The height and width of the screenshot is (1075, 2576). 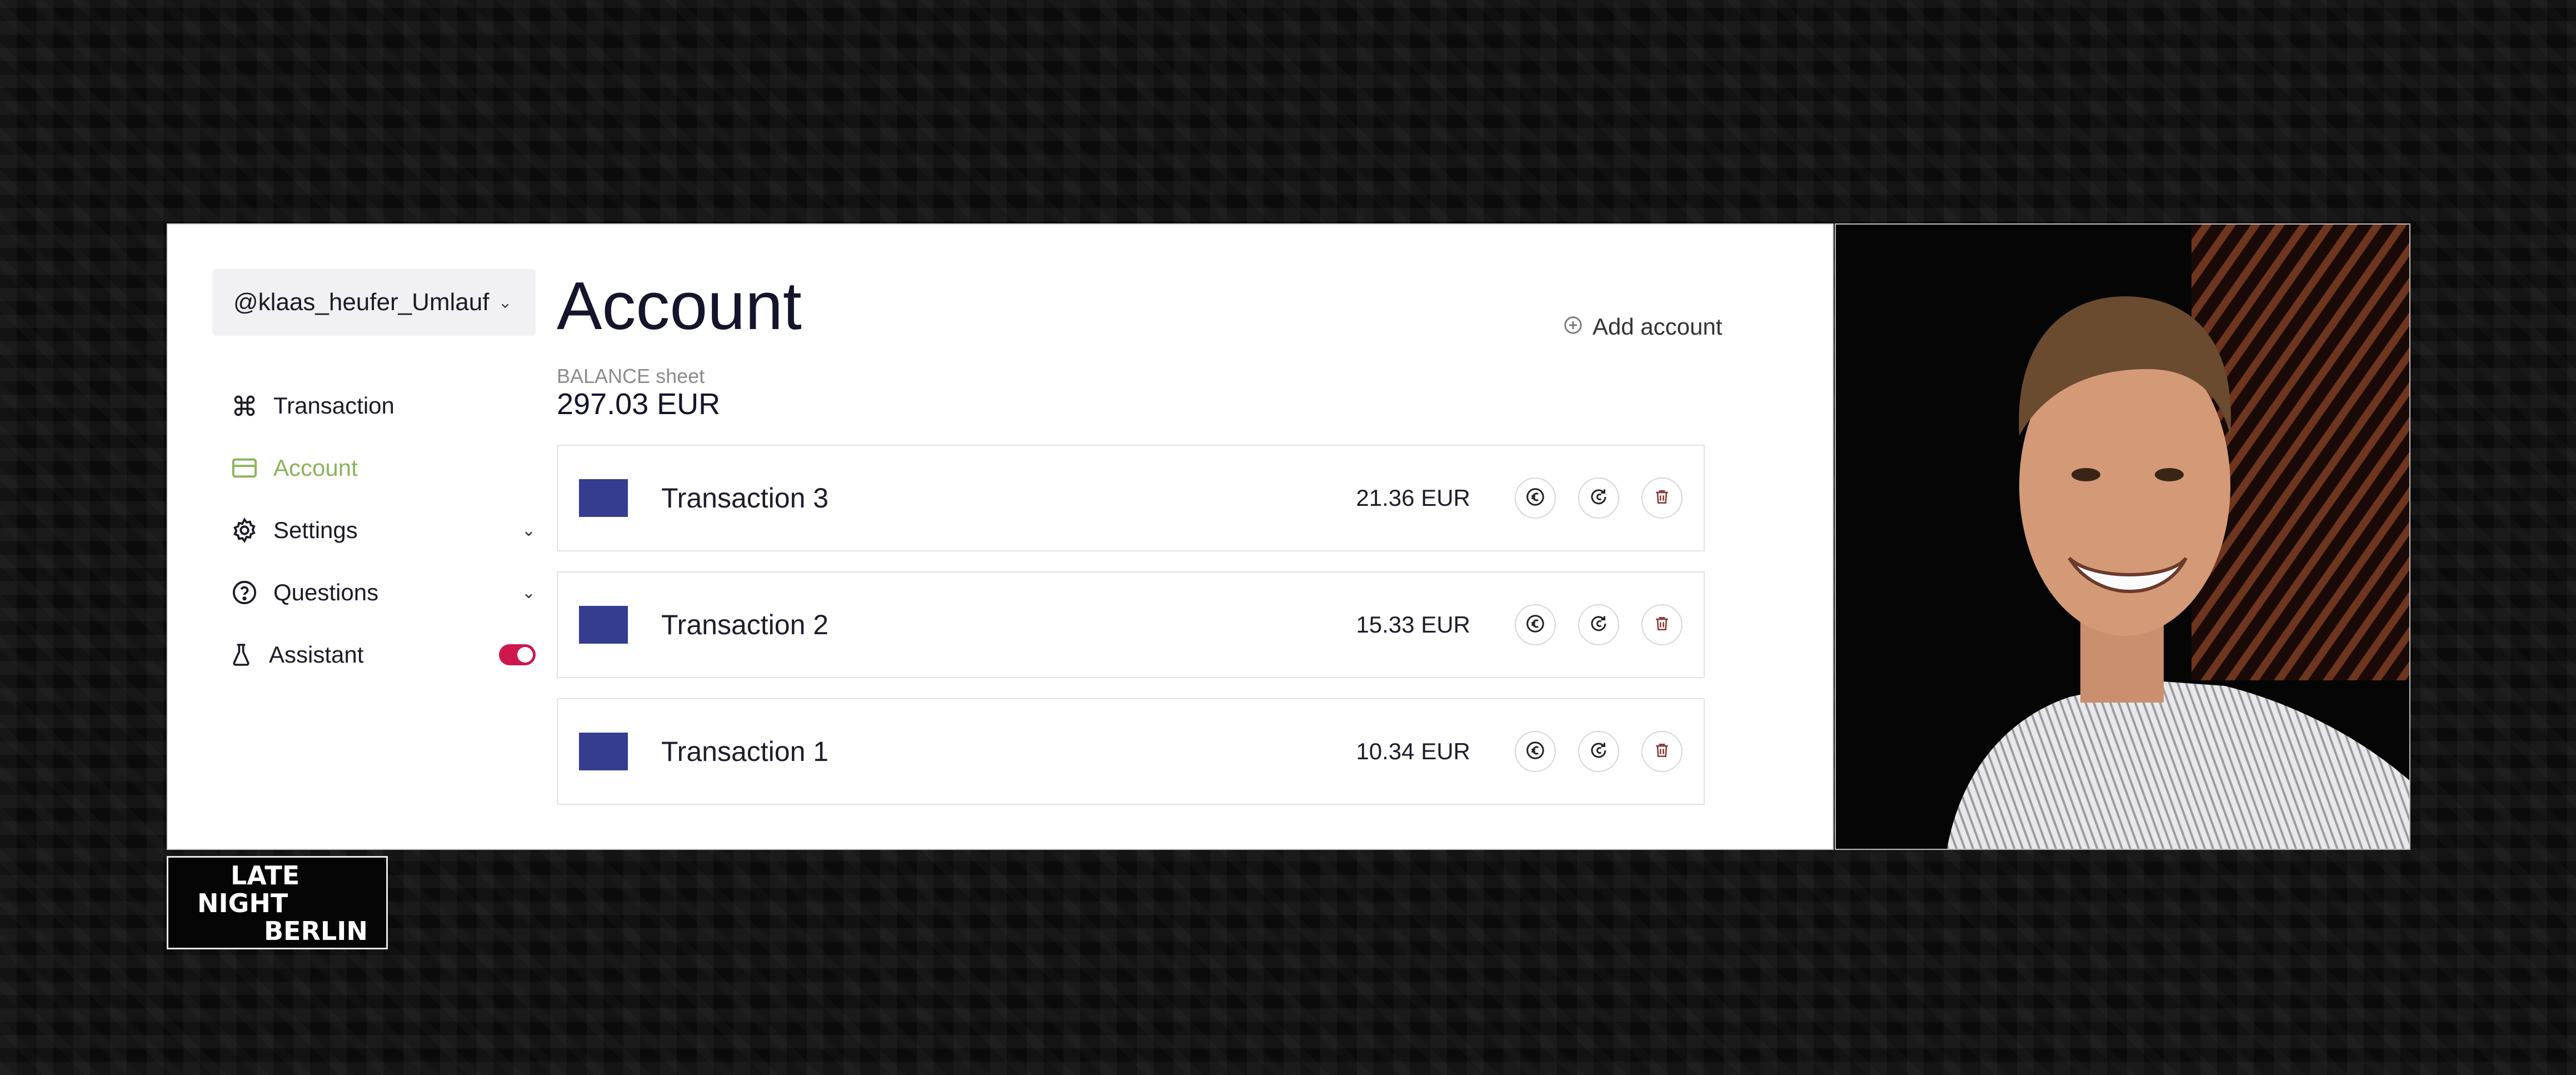 What do you see at coordinates (245, 405) in the screenshot?
I see `command-icon` at bounding box center [245, 405].